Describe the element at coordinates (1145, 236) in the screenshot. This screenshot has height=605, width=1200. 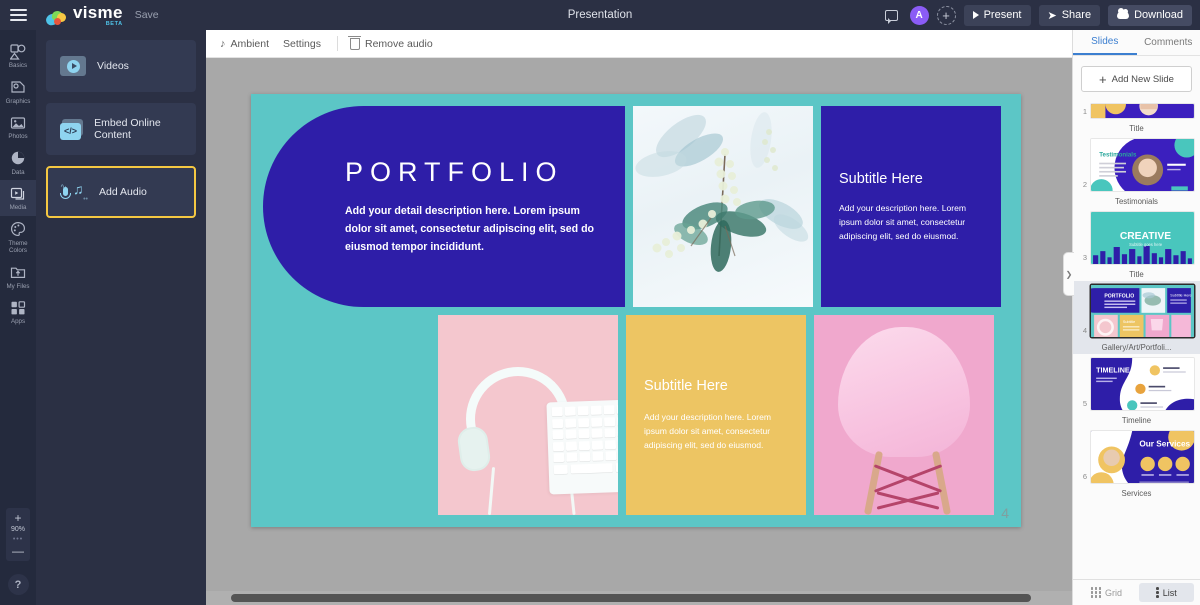
I see `svg-text: CREATIVE` at that location.